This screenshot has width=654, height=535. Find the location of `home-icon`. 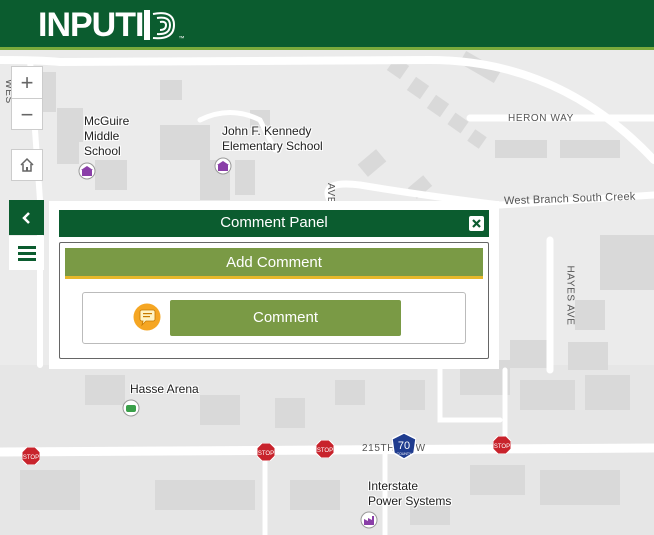

home-icon is located at coordinates (27, 164).